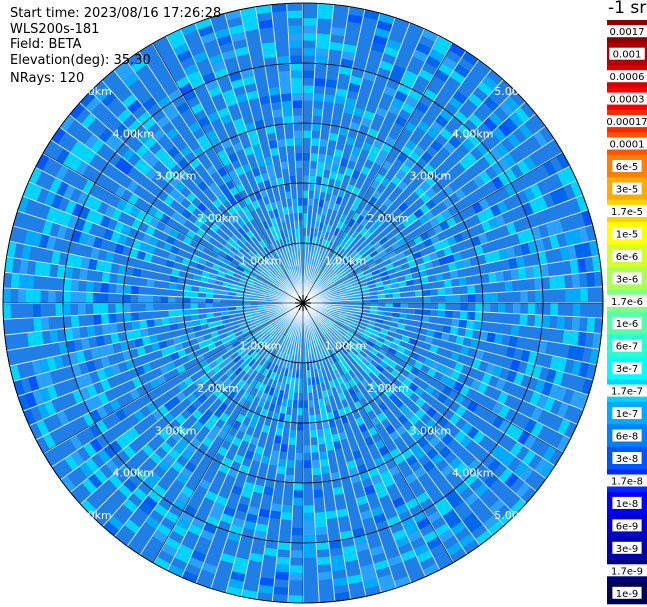 The image size is (647, 607). What do you see at coordinates (47, 78) in the screenshot?
I see `nrays-label: NRays: 120` at bounding box center [47, 78].